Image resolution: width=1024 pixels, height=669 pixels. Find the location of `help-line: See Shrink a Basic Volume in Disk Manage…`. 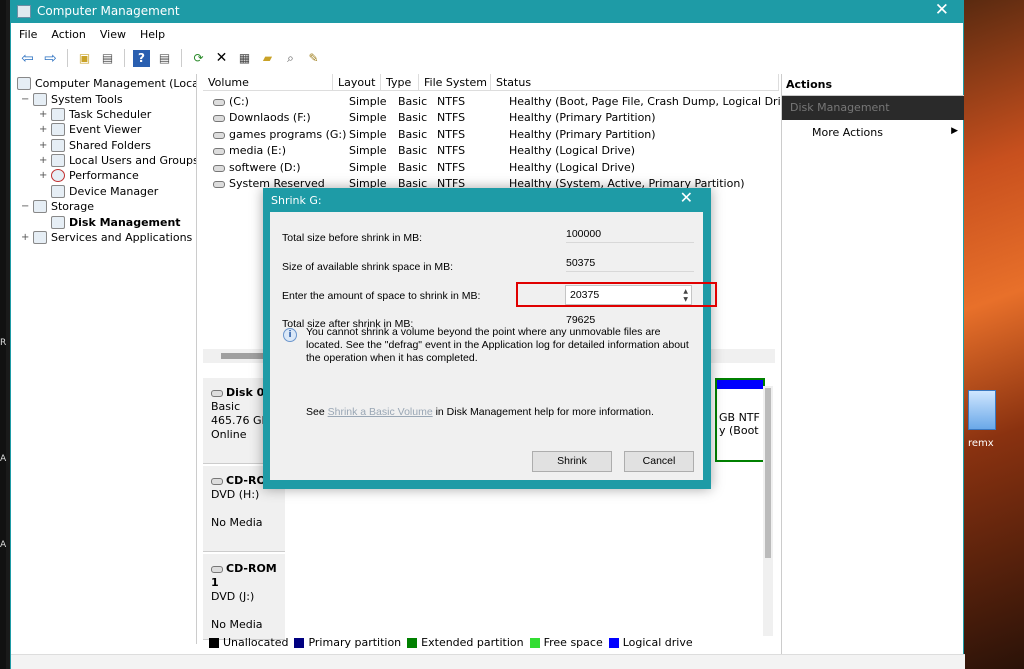

help-line: See Shrink a Basic Volume in Disk Manage… is located at coordinates (480, 412).